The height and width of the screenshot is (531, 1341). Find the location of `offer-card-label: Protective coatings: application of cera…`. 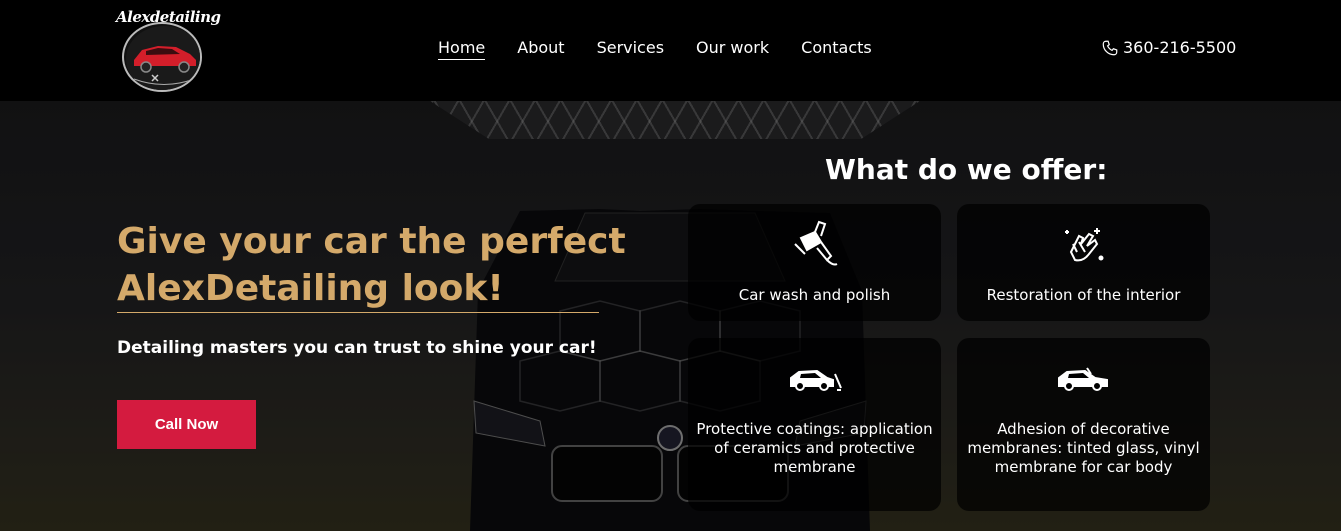

offer-card-label: Protective coatings: application of cera… is located at coordinates (814, 448).